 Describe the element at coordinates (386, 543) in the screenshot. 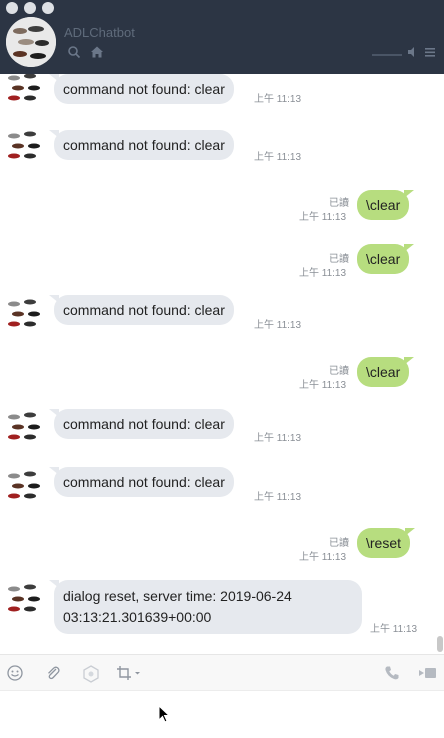

I see `outgoing-bubble: \reset` at that location.